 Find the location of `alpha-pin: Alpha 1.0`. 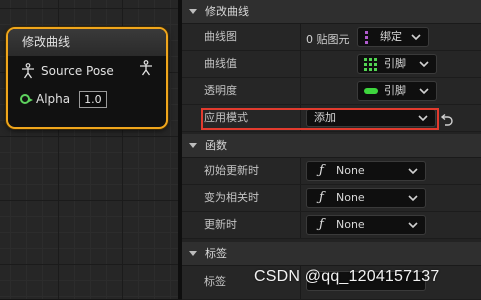

alpha-pin: Alpha 1.0 is located at coordinates (63, 99).